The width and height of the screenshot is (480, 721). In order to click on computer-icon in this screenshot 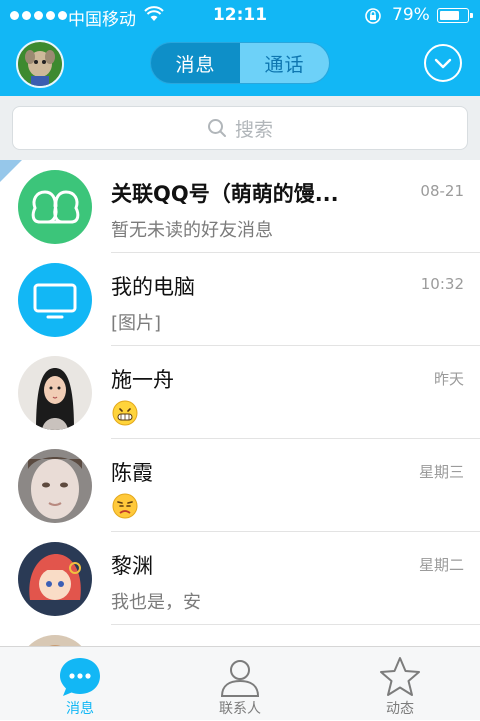, I will do `click(55, 301)`.